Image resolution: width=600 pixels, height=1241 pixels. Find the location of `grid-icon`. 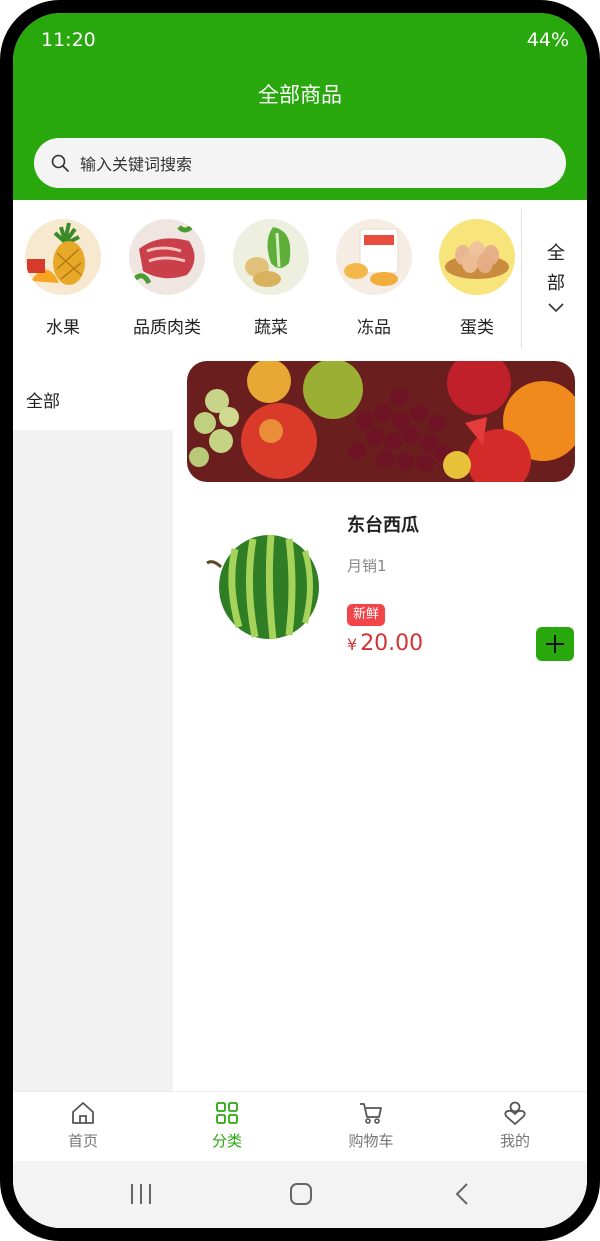

grid-icon is located at coordinates (227, 1113).